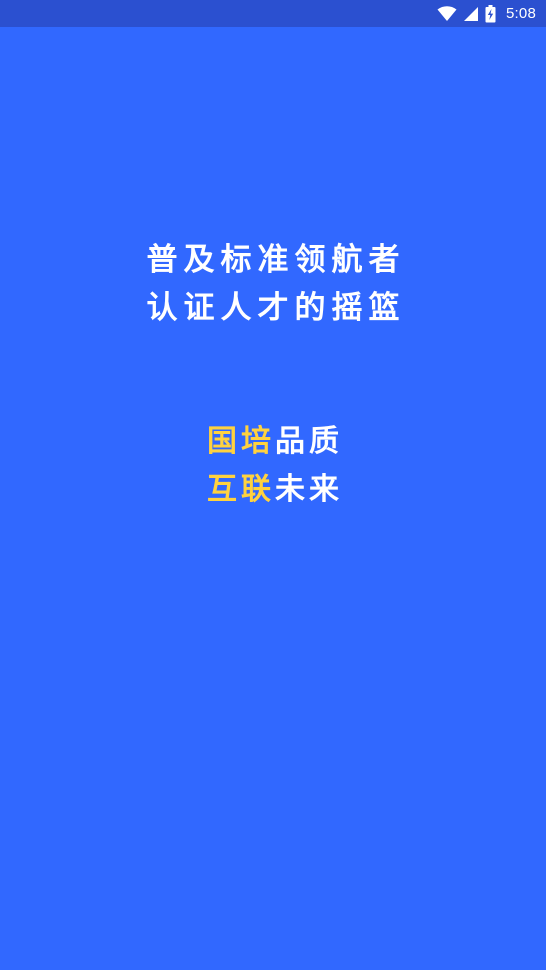  What do you see at coordinates (447, 13) in the screenshot?
I see `wifi-icon` at bounding box center [447, 13].